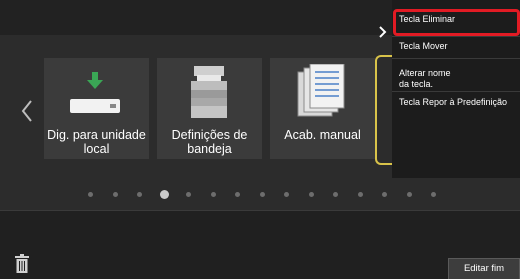 Image resolution: width=520 pixels, height=279 pixels. What do you see at coordinates (383, 32) in the screenshot?
I see `chevron-right-icon` at bounding box center [383, 32].